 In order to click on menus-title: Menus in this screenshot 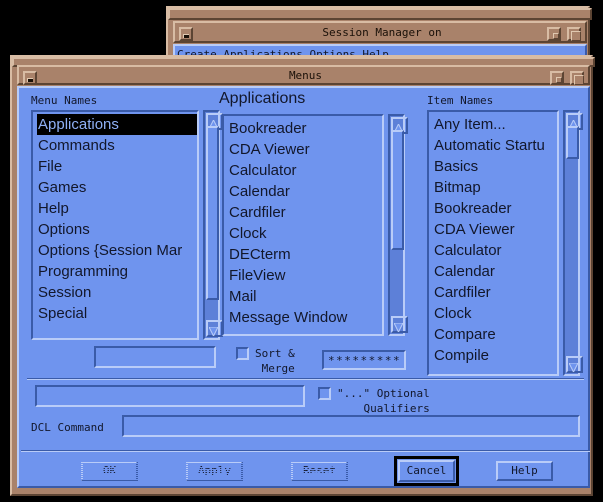, I will do `click(305, 75)`.